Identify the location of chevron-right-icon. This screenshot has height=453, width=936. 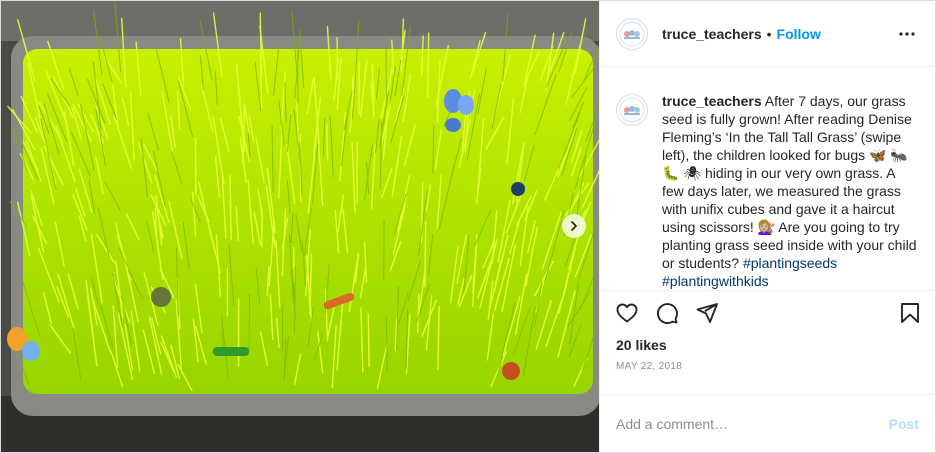
(574, 226).